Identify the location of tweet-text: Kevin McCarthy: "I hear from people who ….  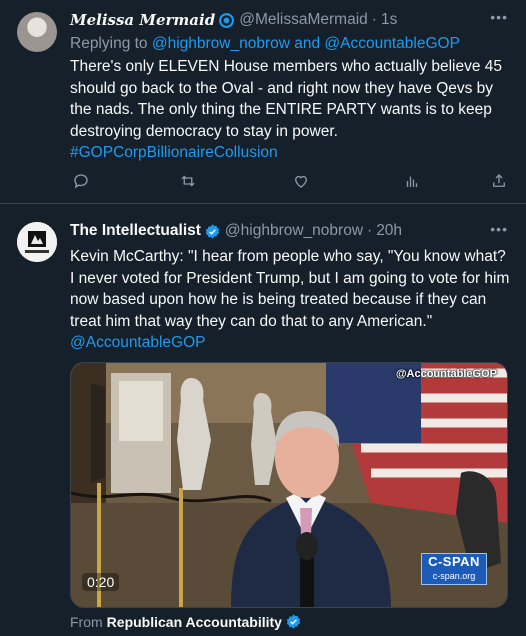
(290, 300).